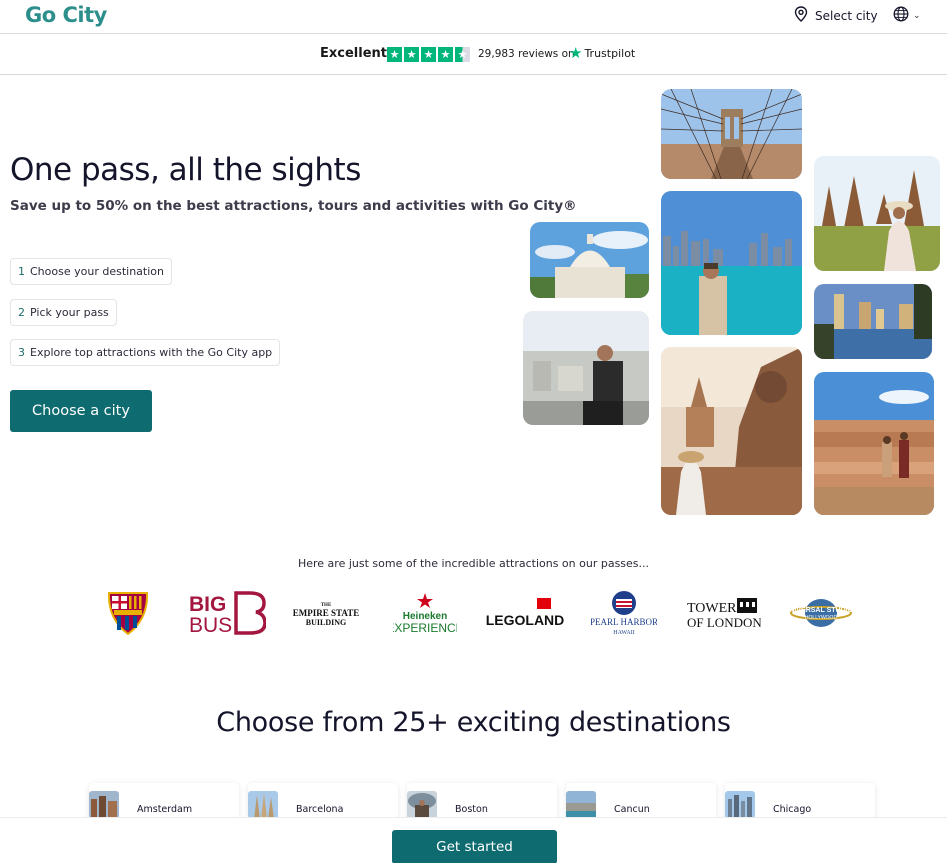 The height and width of the screenshot is (863, 947). What do you see at coordinates (97, 271) in the screenshot?
I see `step-label: Choose your destination` at bounding box center [97, 271].